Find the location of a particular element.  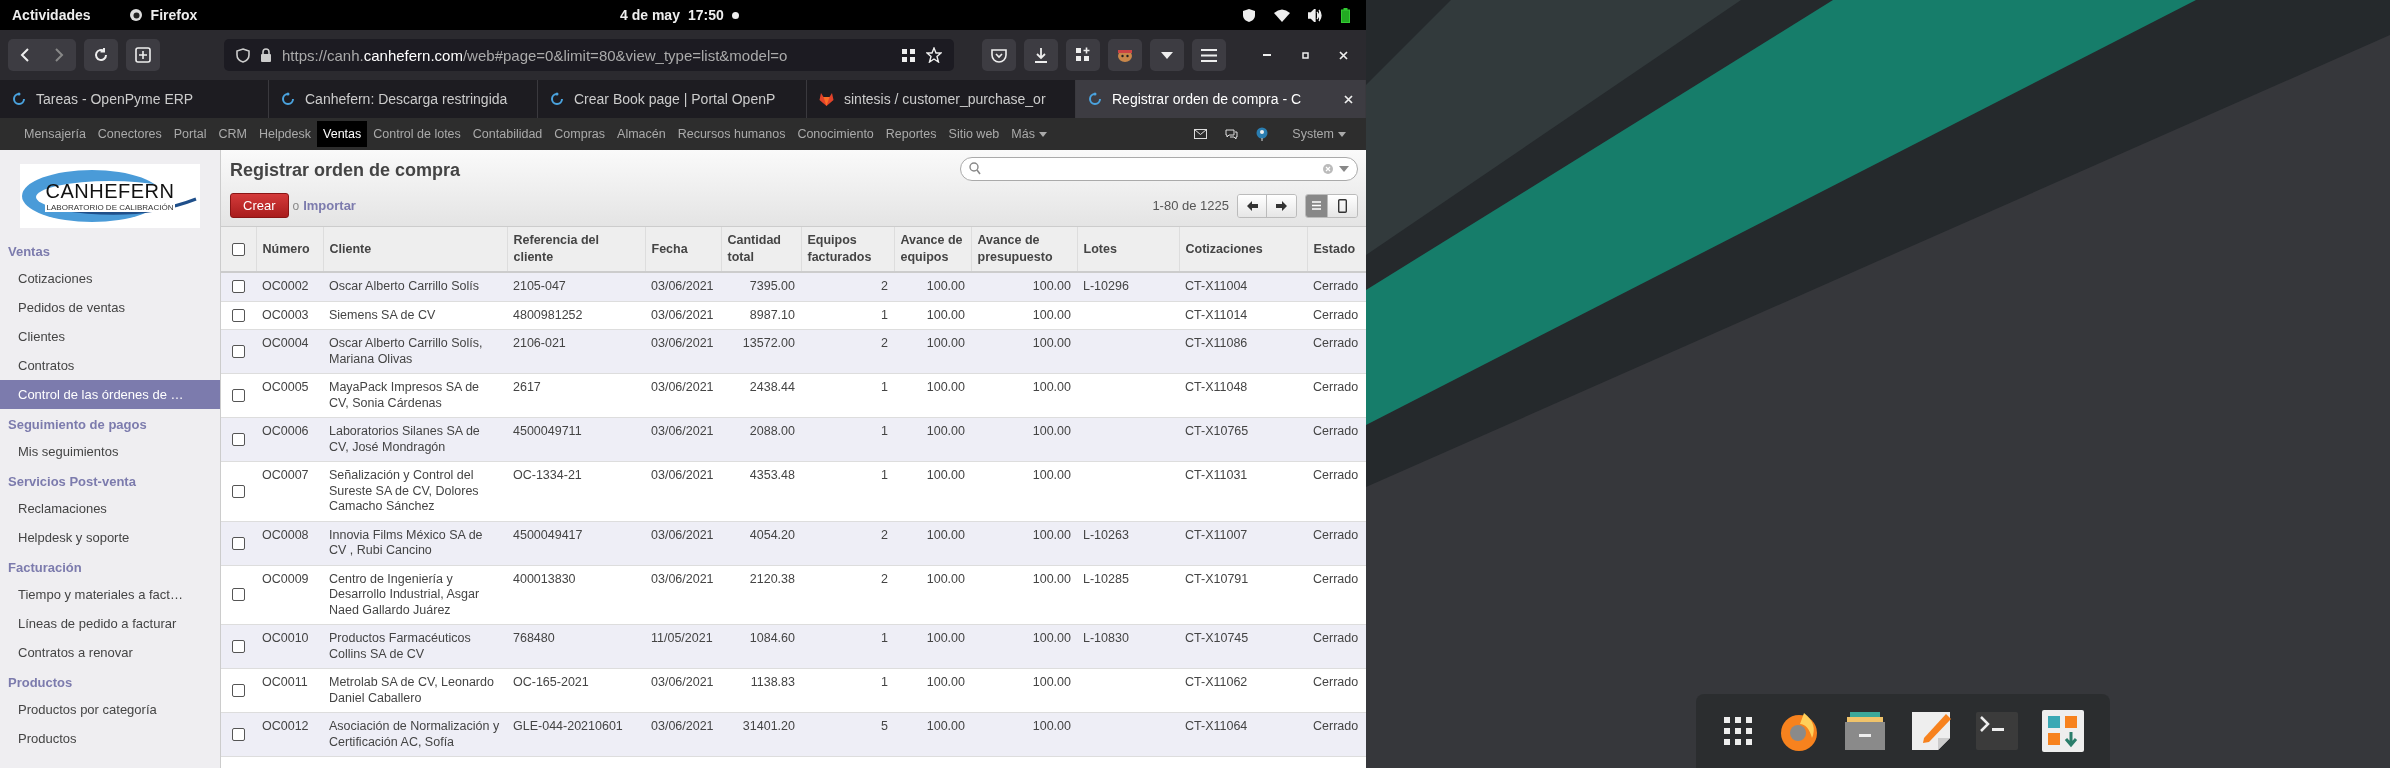

column-header: Avance de presupuesto is located at coordinates (1024, 249).